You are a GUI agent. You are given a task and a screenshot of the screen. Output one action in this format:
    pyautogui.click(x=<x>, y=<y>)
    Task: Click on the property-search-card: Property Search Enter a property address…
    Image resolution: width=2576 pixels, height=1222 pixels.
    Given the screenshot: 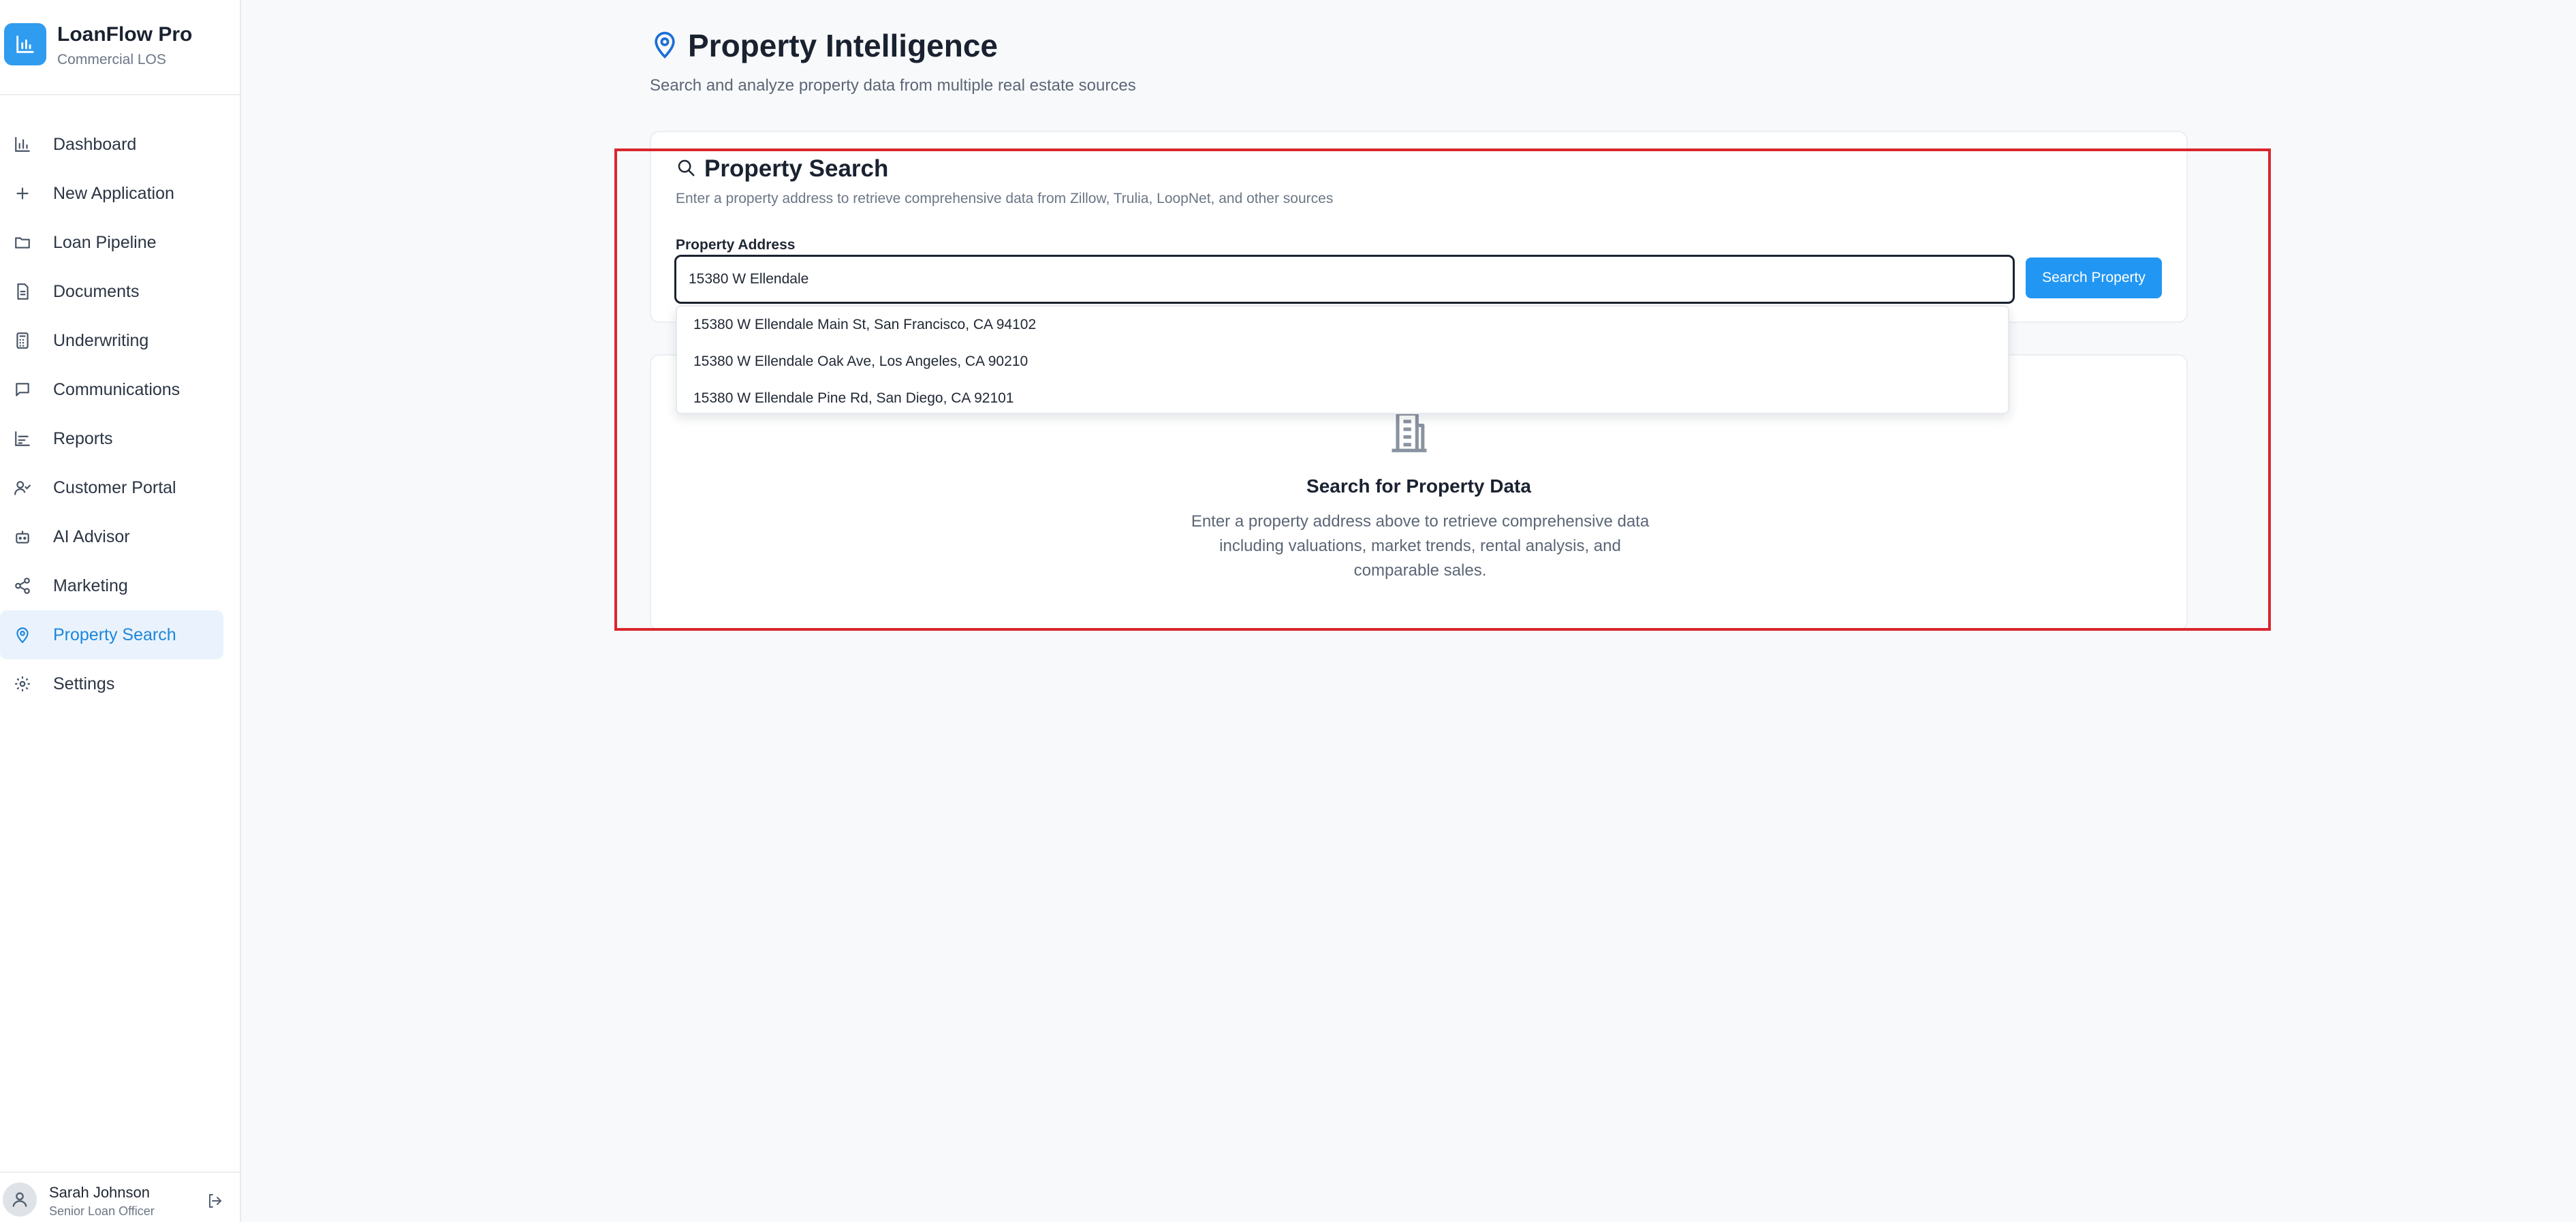 What is the action you would take?
    pyautogui.click(x=1419, y=227)
    